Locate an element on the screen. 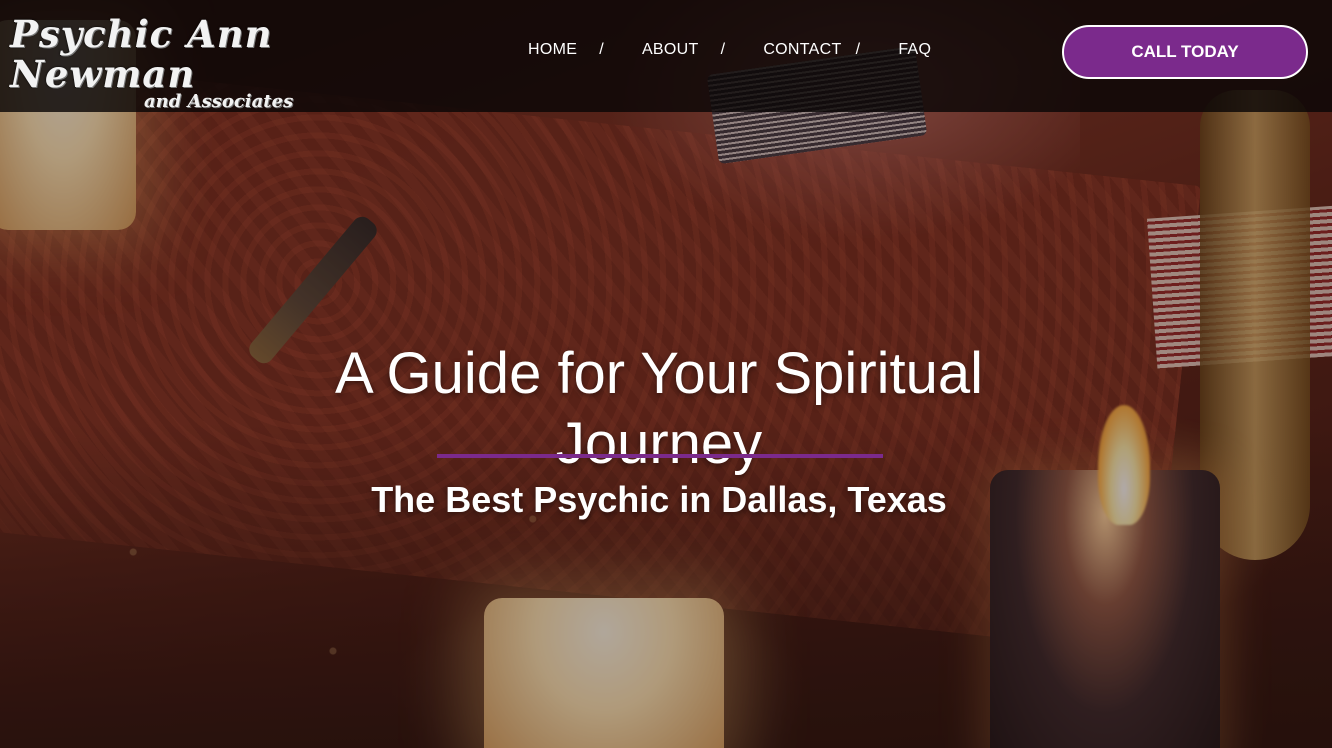  nav-home: HOME is located at coordinates (552, 50).